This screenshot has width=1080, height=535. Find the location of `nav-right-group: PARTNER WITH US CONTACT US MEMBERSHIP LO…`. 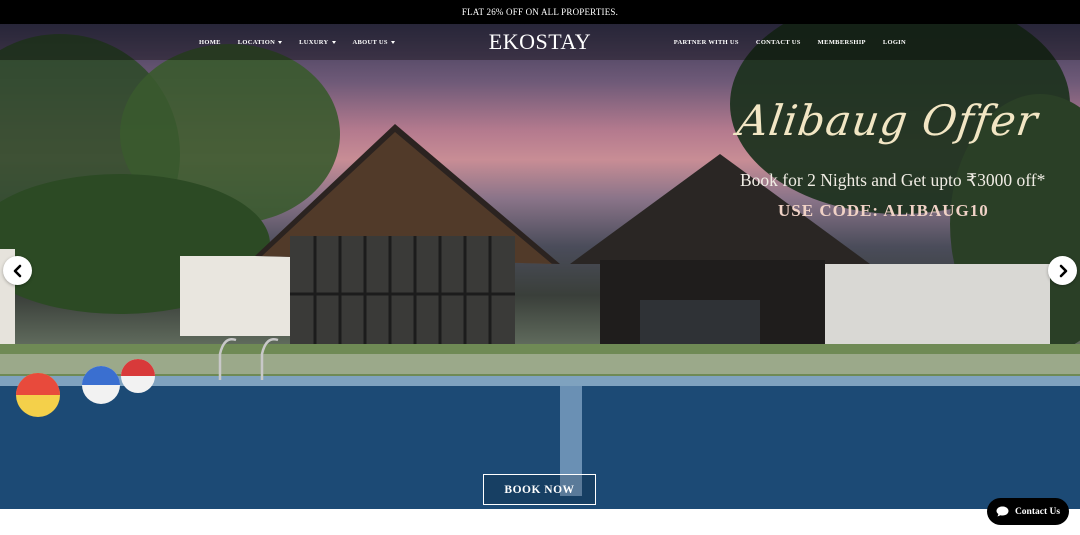

nav-right-group: PARTNER WITH US CONTACT US MEMBERSHIP LO… is located at coordinates (781, 42).